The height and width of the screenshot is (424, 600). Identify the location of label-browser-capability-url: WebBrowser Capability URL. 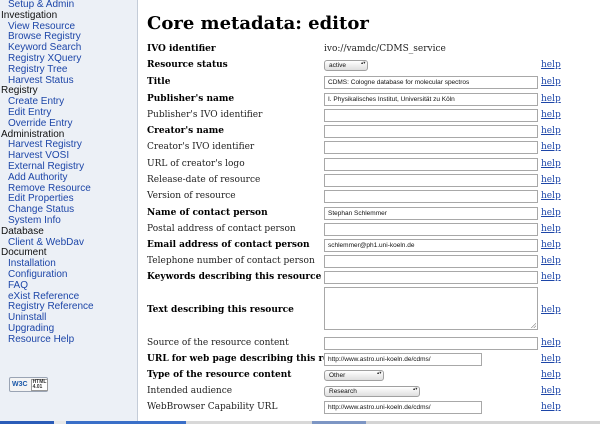
(212, 407).